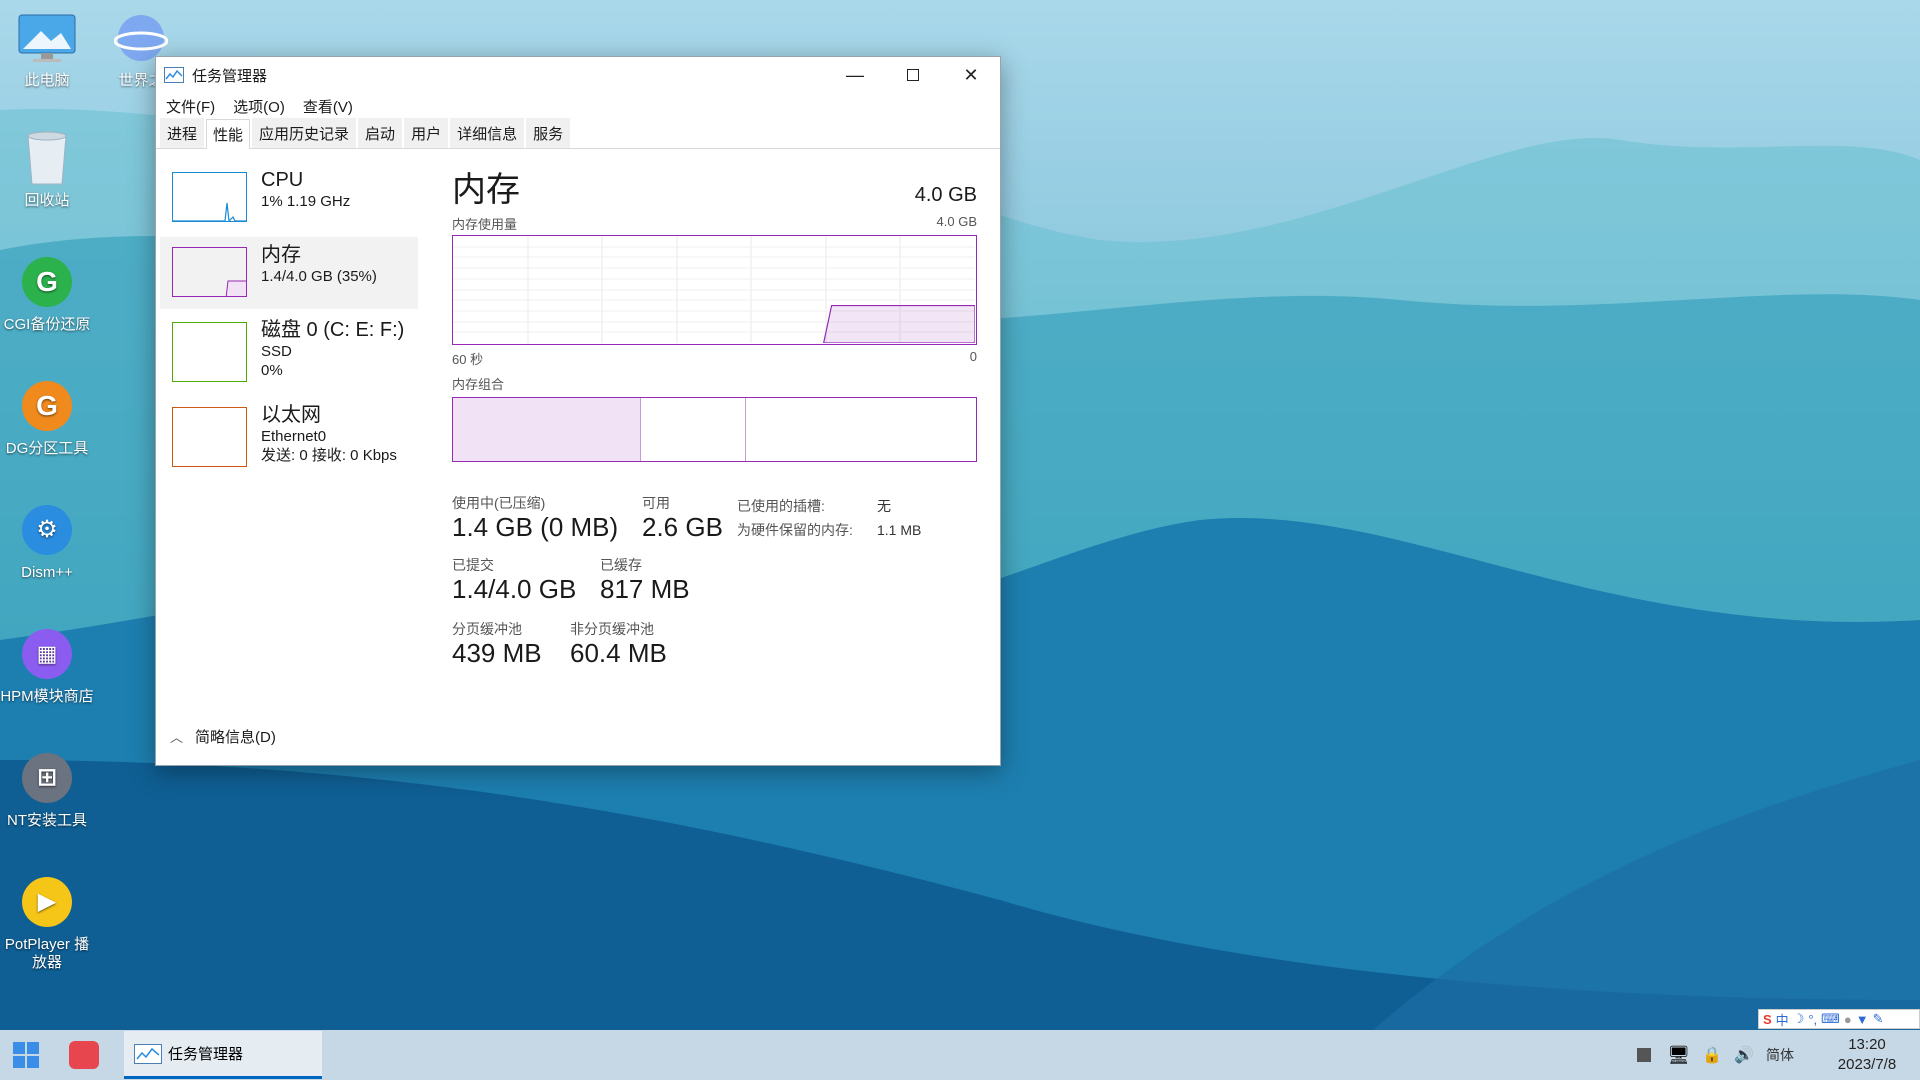 The width and height of the screenshot is (1920, 1080). I want to click on usage-graph-label: 内存使用量, so click(485, 224).